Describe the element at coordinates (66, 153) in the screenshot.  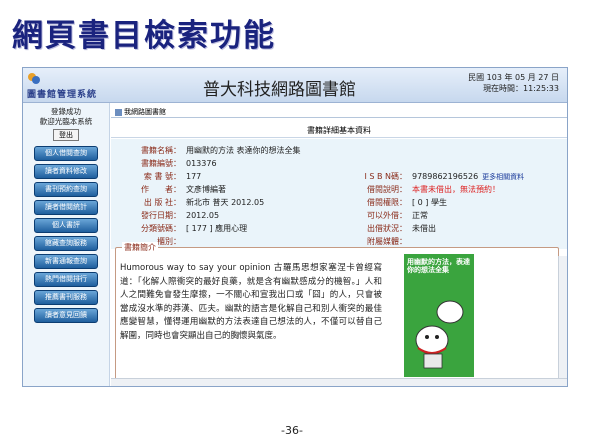
I see `sidebar-item-borrow-query: 個人借閱查詢` at that location.